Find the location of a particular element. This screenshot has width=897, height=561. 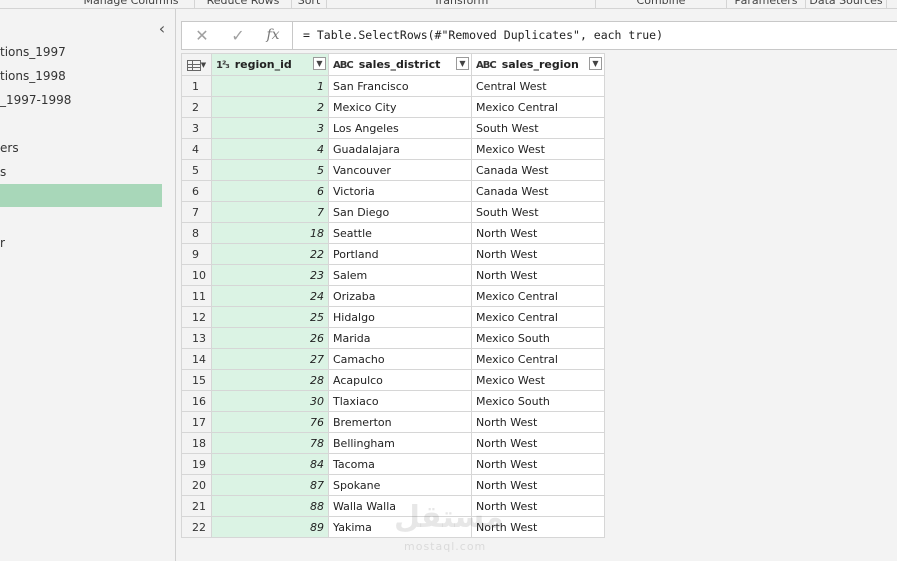

row-number: 9 is located at coordinates (196, 254).